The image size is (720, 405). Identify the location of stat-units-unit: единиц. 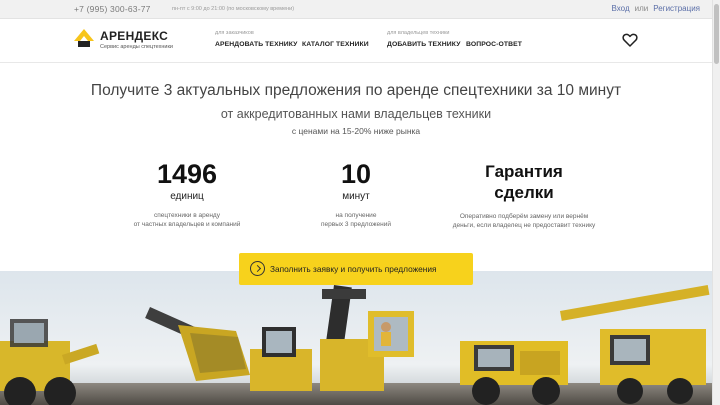
(187, 196).